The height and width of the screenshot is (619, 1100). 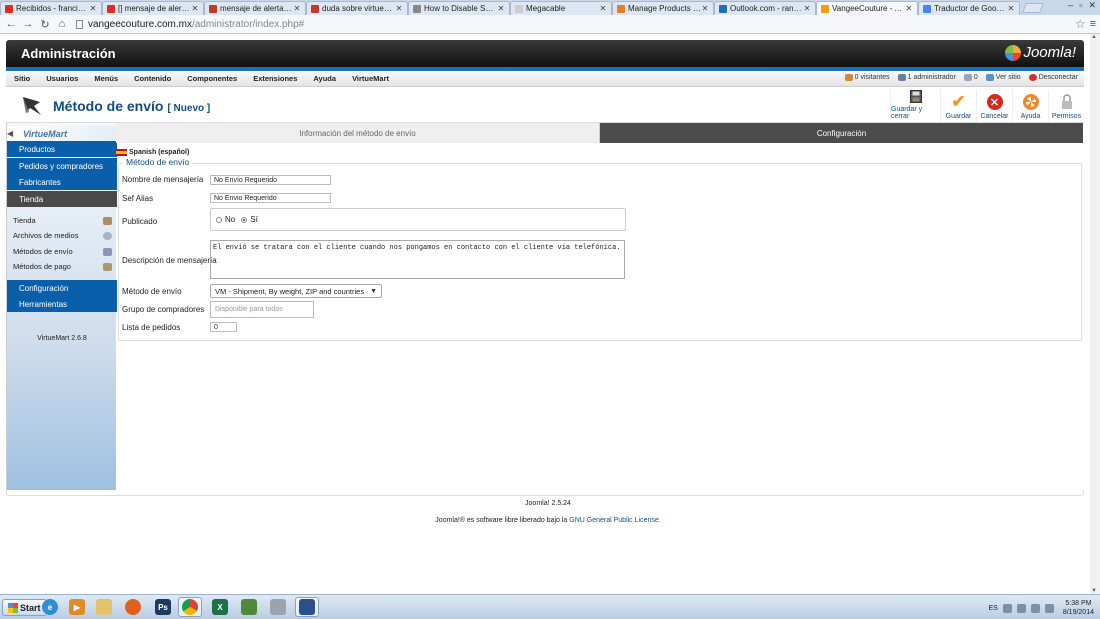 What do you see at coordinates (10, 133) in the screenshot?
I see `collapse-sidebar-icon: ◀` at bounding box center [10, 133].